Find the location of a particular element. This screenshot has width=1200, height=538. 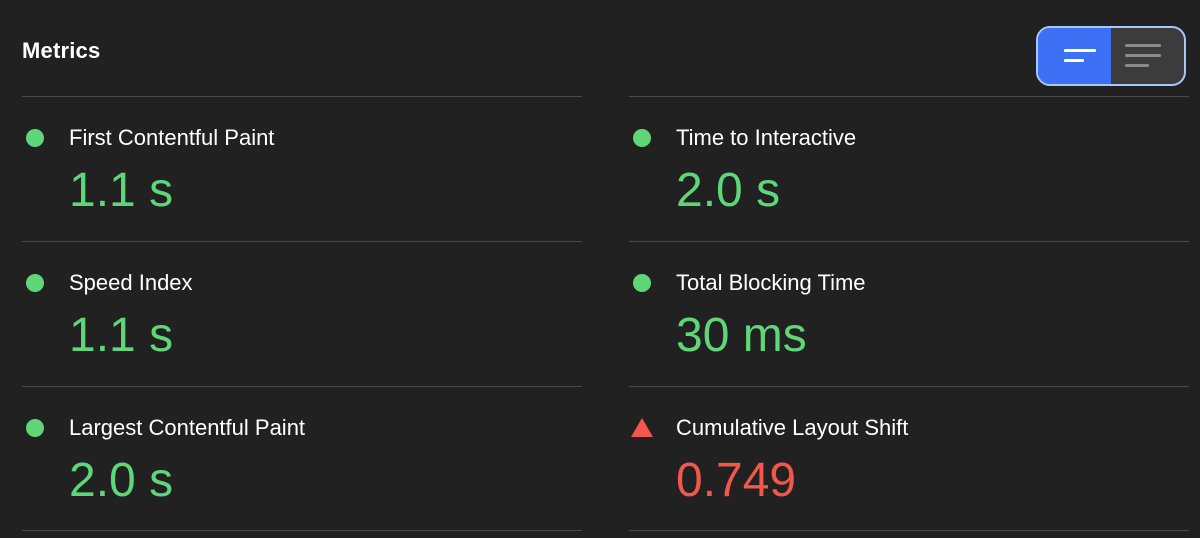

metric-first-contentful-paint: First Contentful Paint 1.1 s is located at coordinates (302, 168).